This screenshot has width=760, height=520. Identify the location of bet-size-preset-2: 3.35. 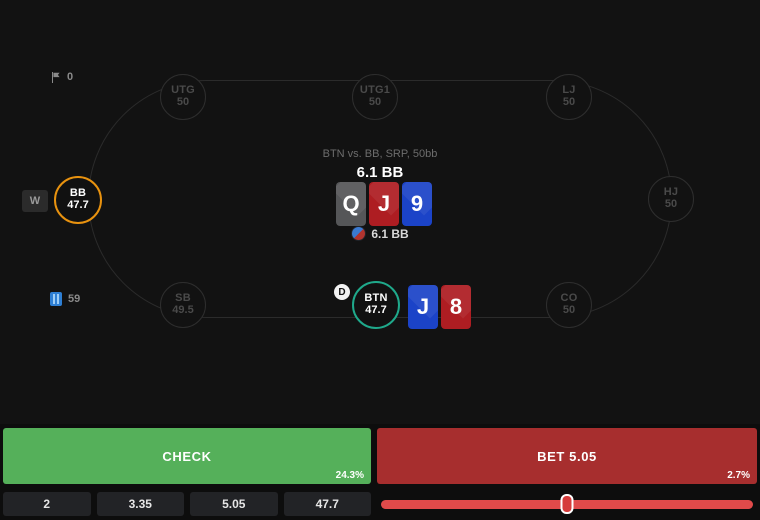
(140, 504).